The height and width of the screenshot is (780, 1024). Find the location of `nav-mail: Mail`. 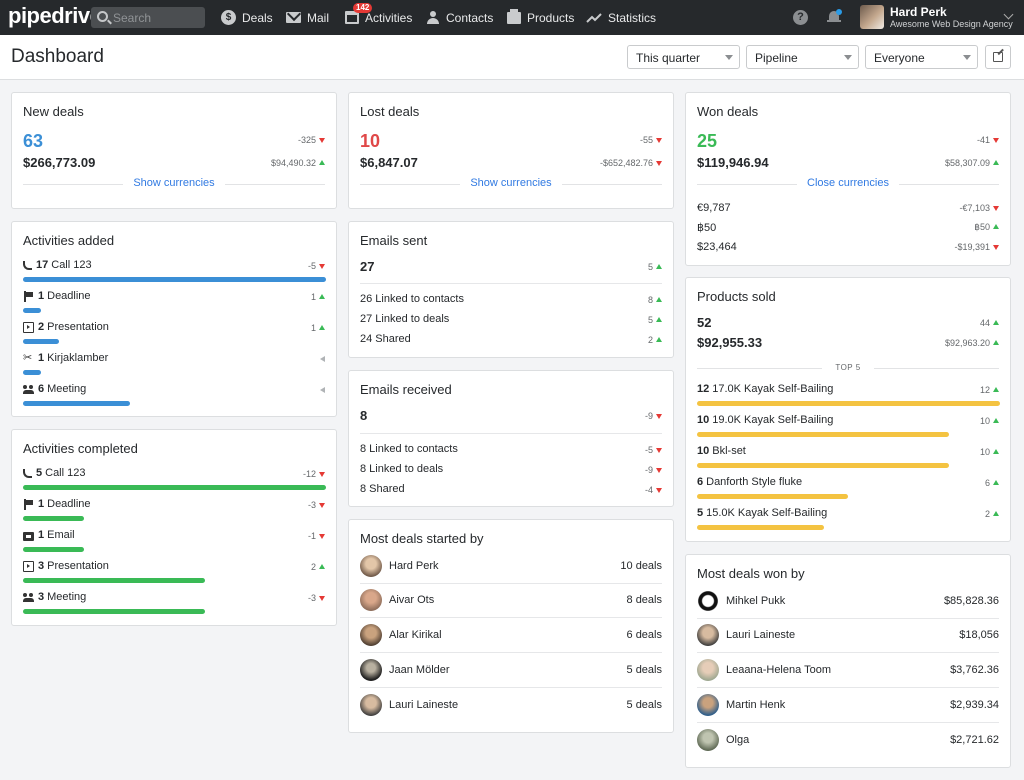

nav-mail: Mail is located at coordinates (307, 17).